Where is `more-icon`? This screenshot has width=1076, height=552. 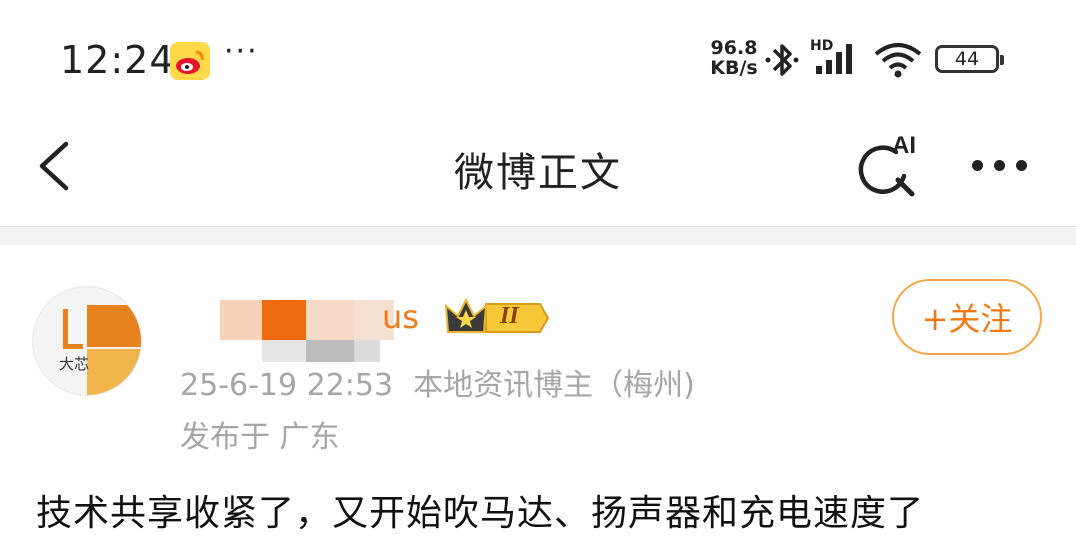 more-icon is located at coordinates (977, 165).